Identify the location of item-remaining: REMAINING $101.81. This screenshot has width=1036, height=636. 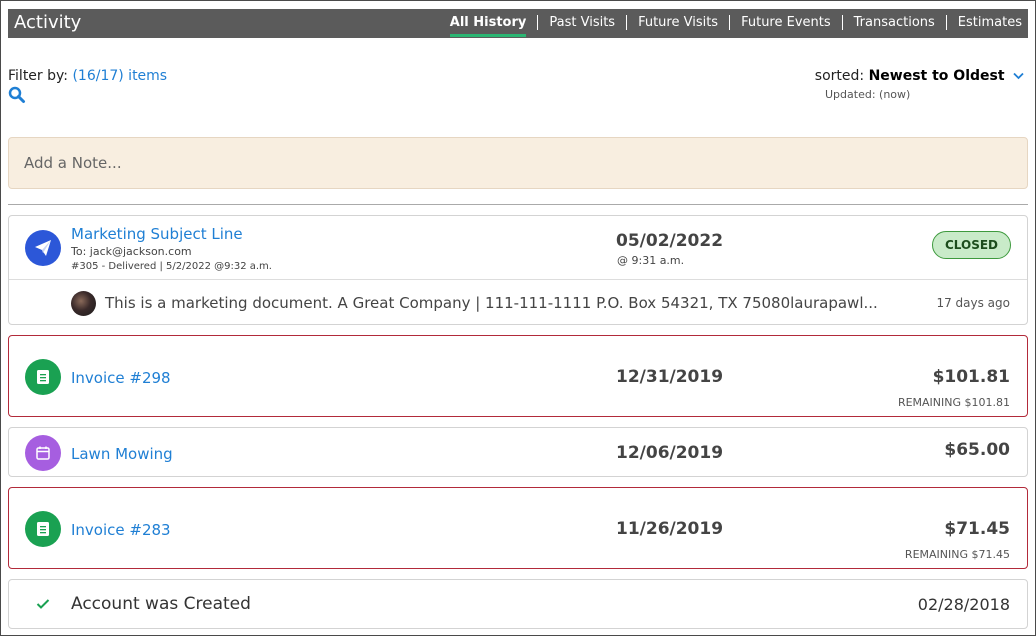
(953, 402).